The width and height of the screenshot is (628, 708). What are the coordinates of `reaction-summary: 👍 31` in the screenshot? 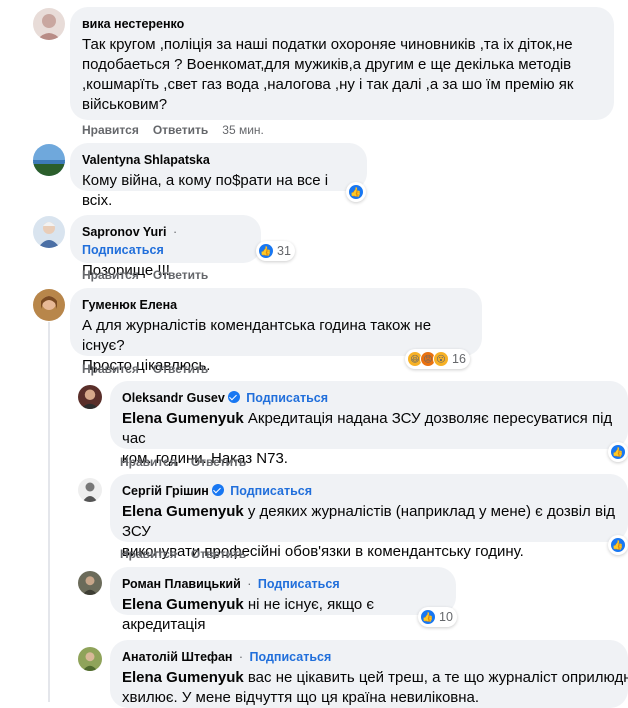 It's located at (275, 251).